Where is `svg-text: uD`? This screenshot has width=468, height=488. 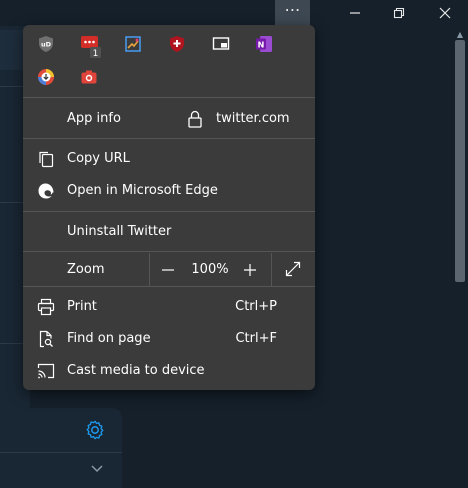 svg-text: uD is located at coordinates (46, 45).